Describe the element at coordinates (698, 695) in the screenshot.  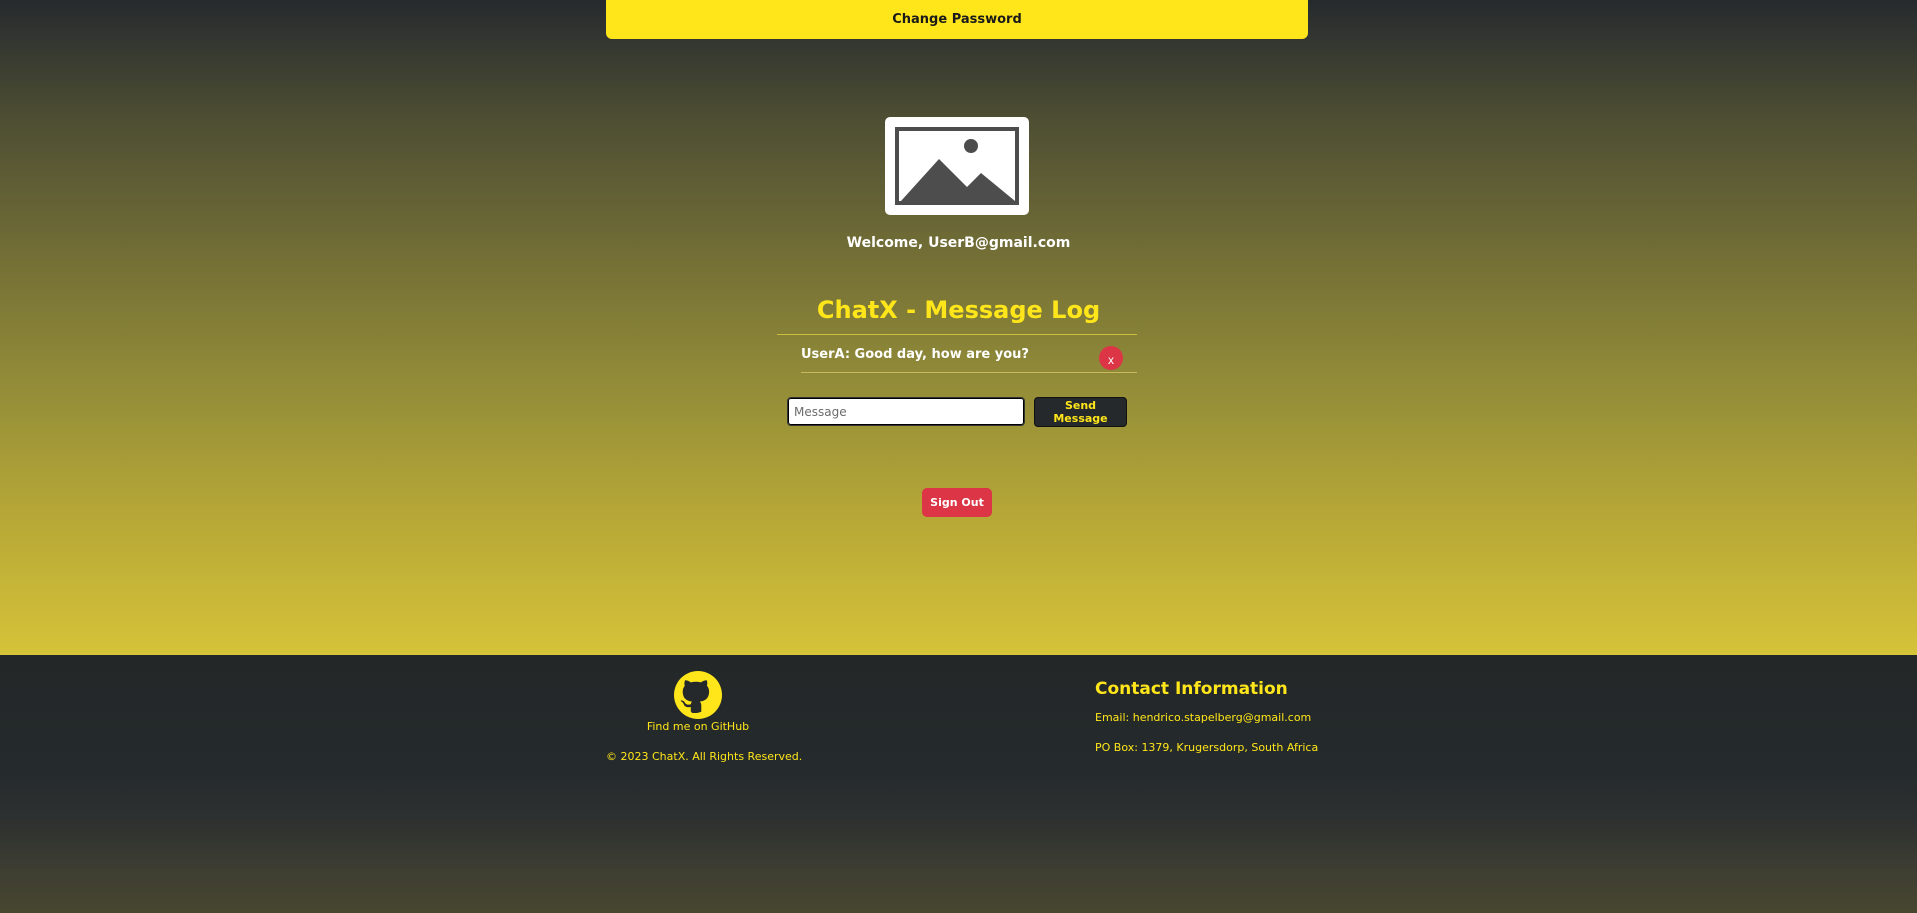
I see `github-icon` at that location.